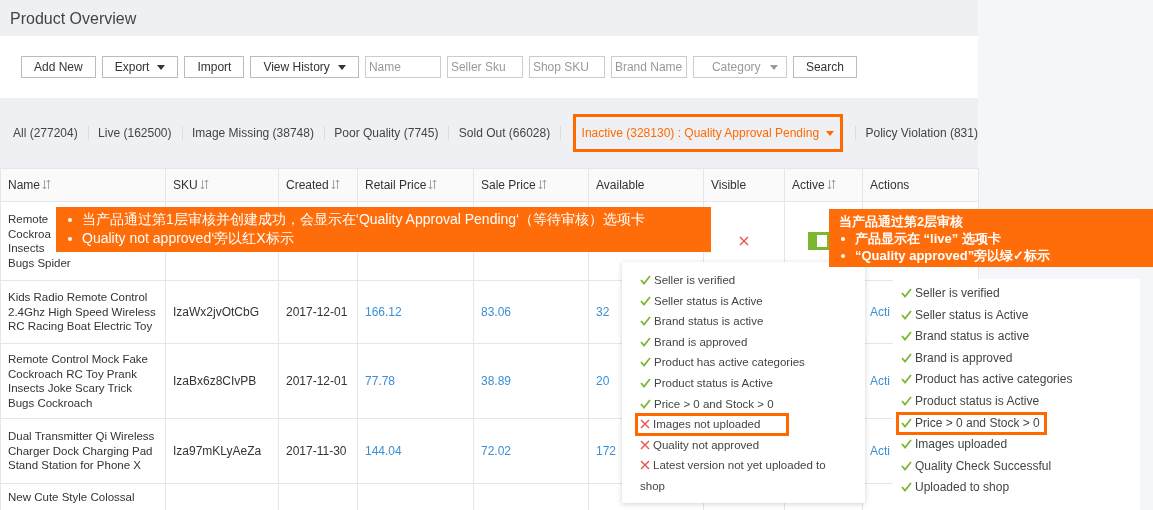 The image size is (1153, 510). I want to click on product-name-line: Remote, so click(28, 219).